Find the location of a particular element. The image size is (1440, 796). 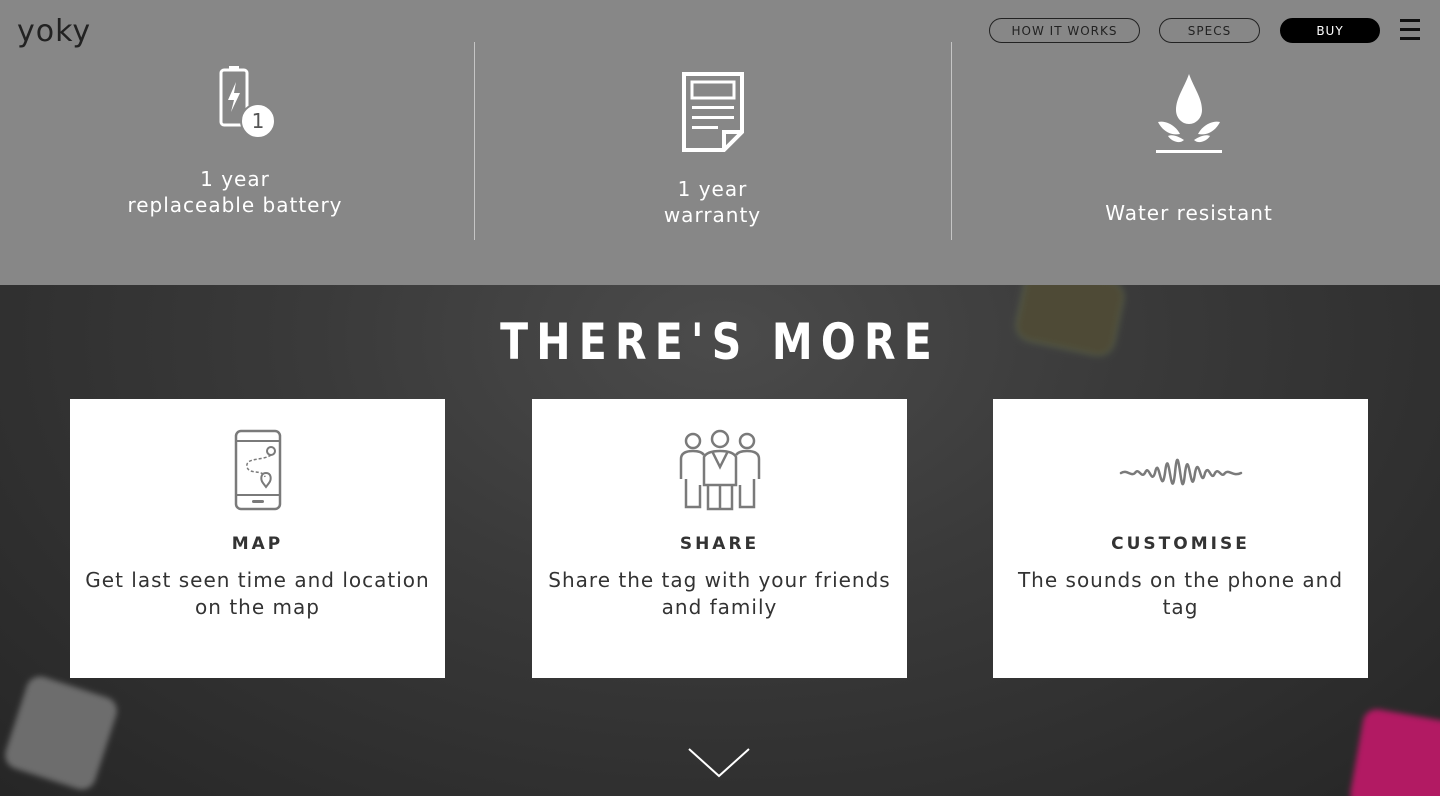

warranty-label-line1: 1 year is located at coordinates (712, 189).